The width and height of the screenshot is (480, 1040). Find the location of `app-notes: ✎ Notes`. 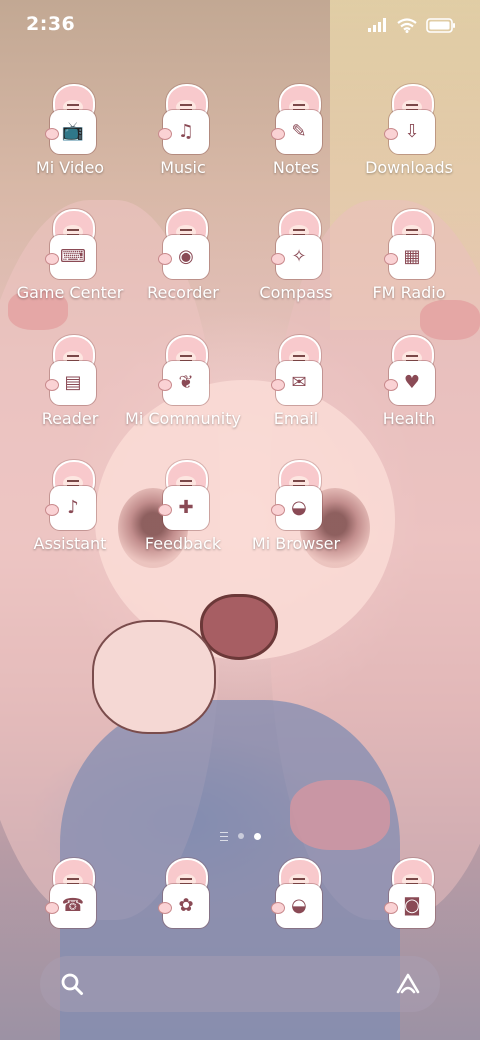

app-notes: ✎ Notes is located at coordinates (296, 141).